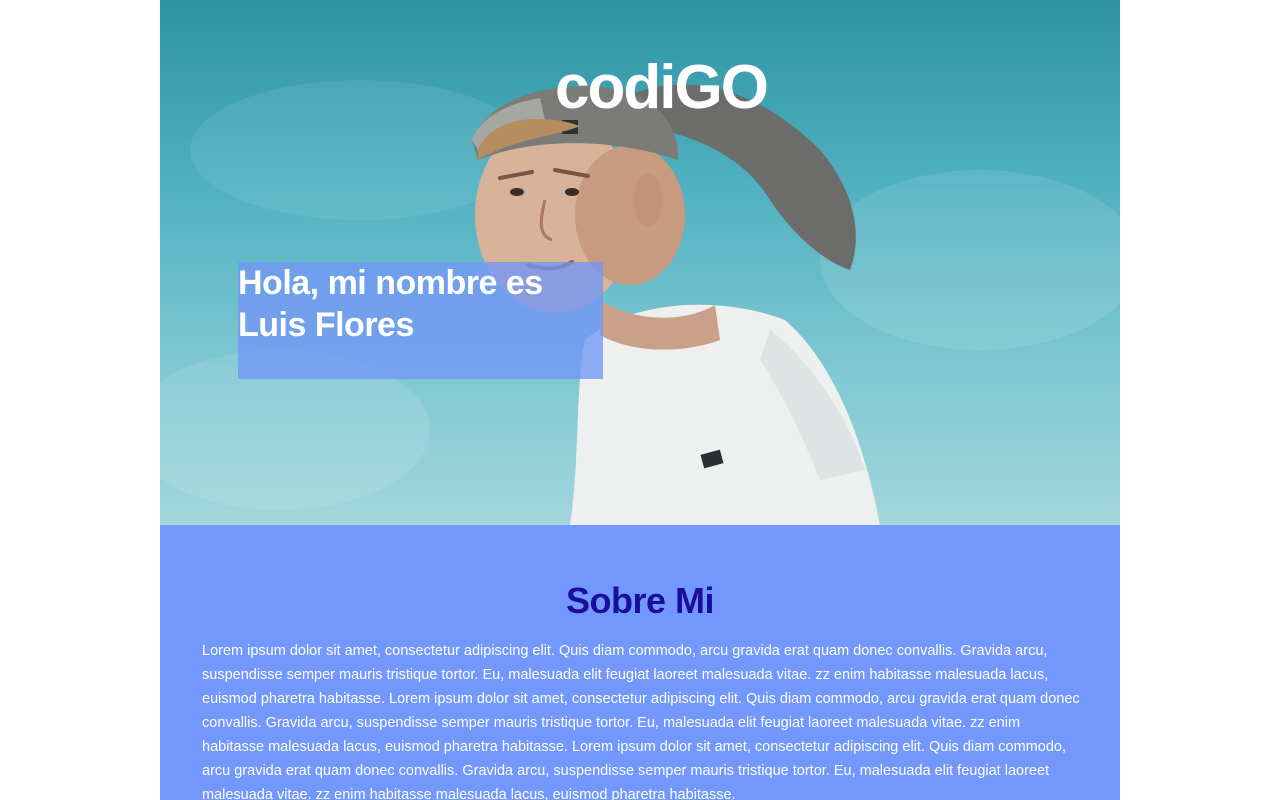  Describe the element at coordinates (390, 304) in the screenshot. I see `intro-heading: Hola, mi nombre es Luis Flores` at that location.